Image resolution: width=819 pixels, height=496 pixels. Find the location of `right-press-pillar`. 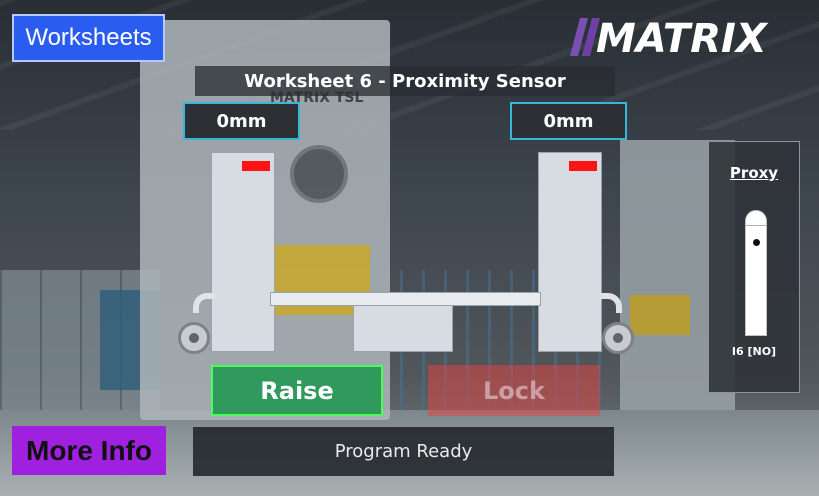

right-press-pillar is located at coordinates (570, 252).